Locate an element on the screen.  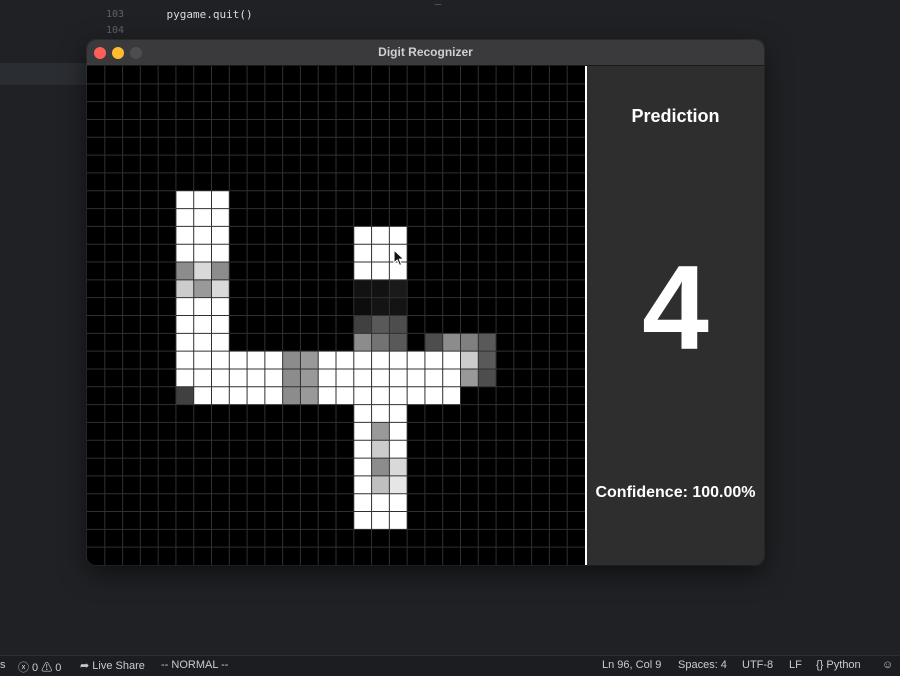
code-line: pygame.quit() is located at coordinates (196, 14).